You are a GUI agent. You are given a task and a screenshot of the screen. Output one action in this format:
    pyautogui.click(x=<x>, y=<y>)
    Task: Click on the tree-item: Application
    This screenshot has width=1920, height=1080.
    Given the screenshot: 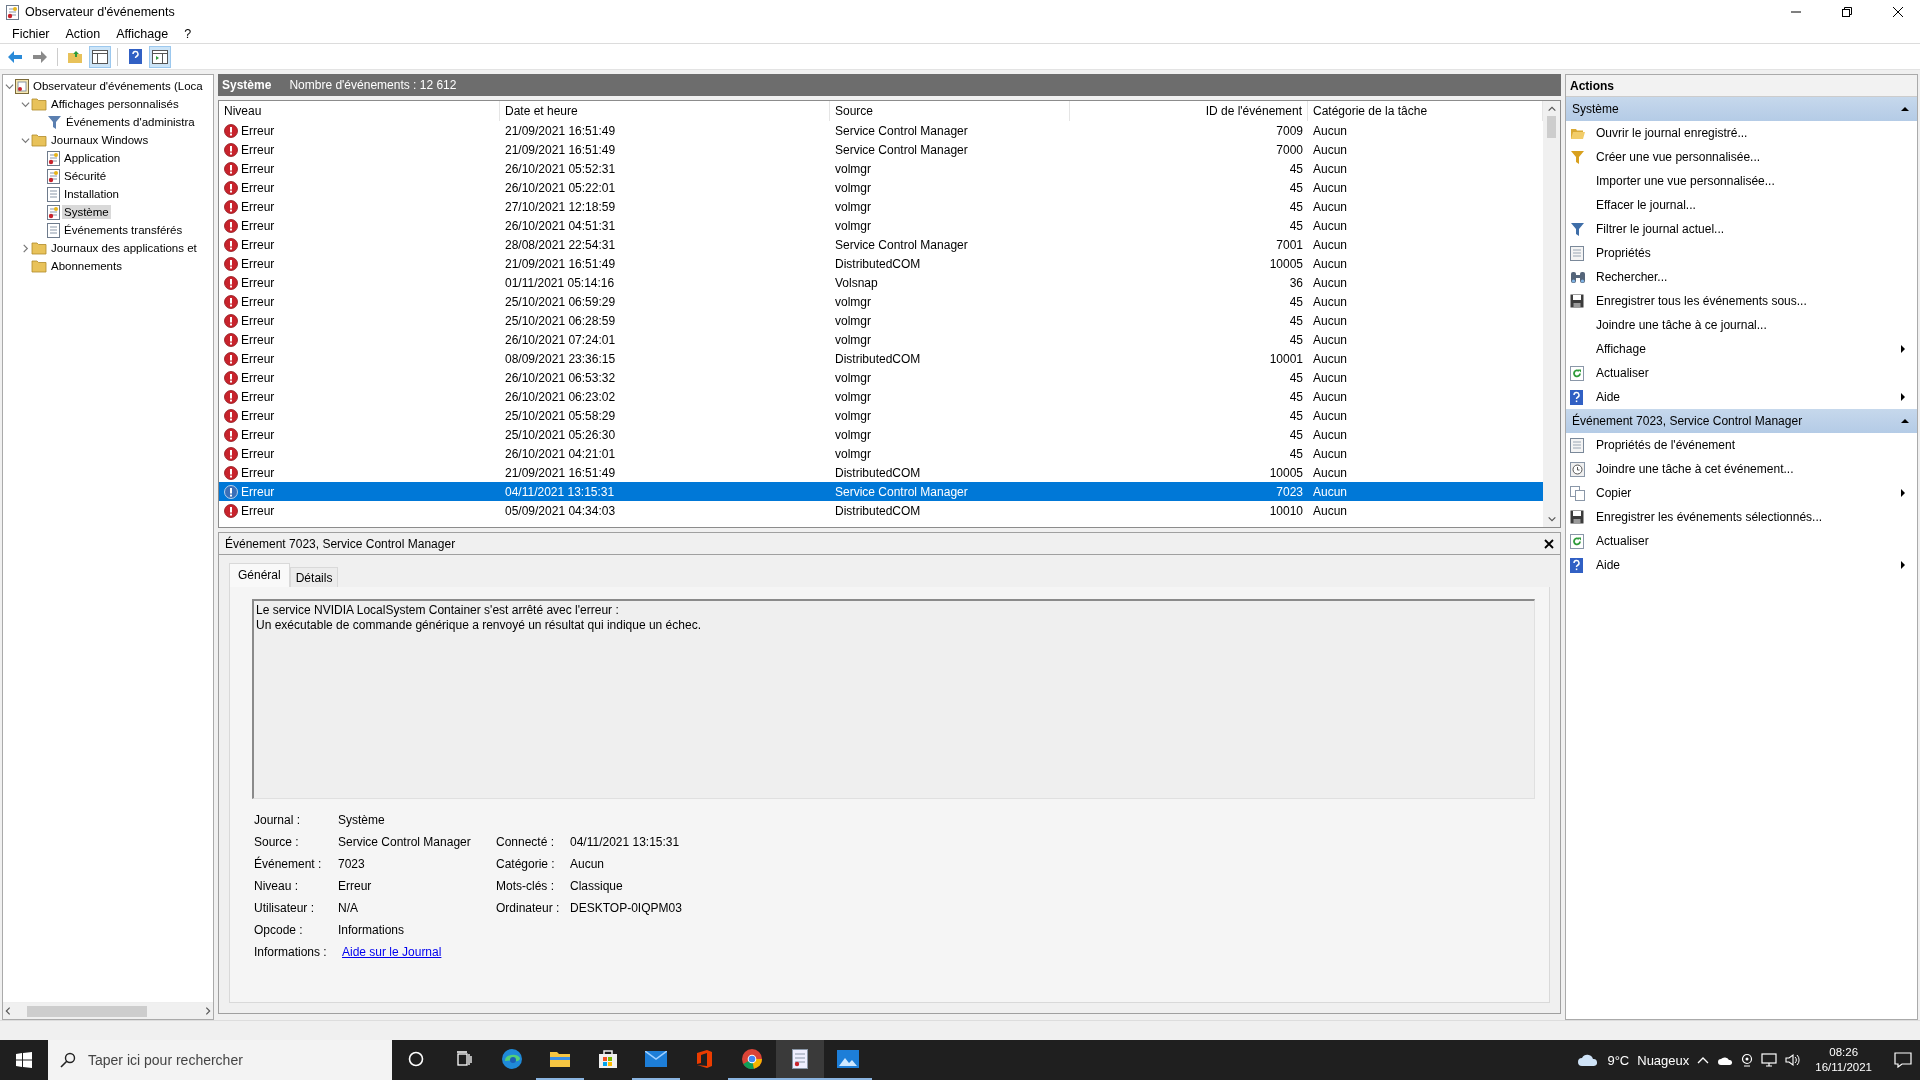 What is the action you would take?
    pyautogui.click(x=92, y=158)
    